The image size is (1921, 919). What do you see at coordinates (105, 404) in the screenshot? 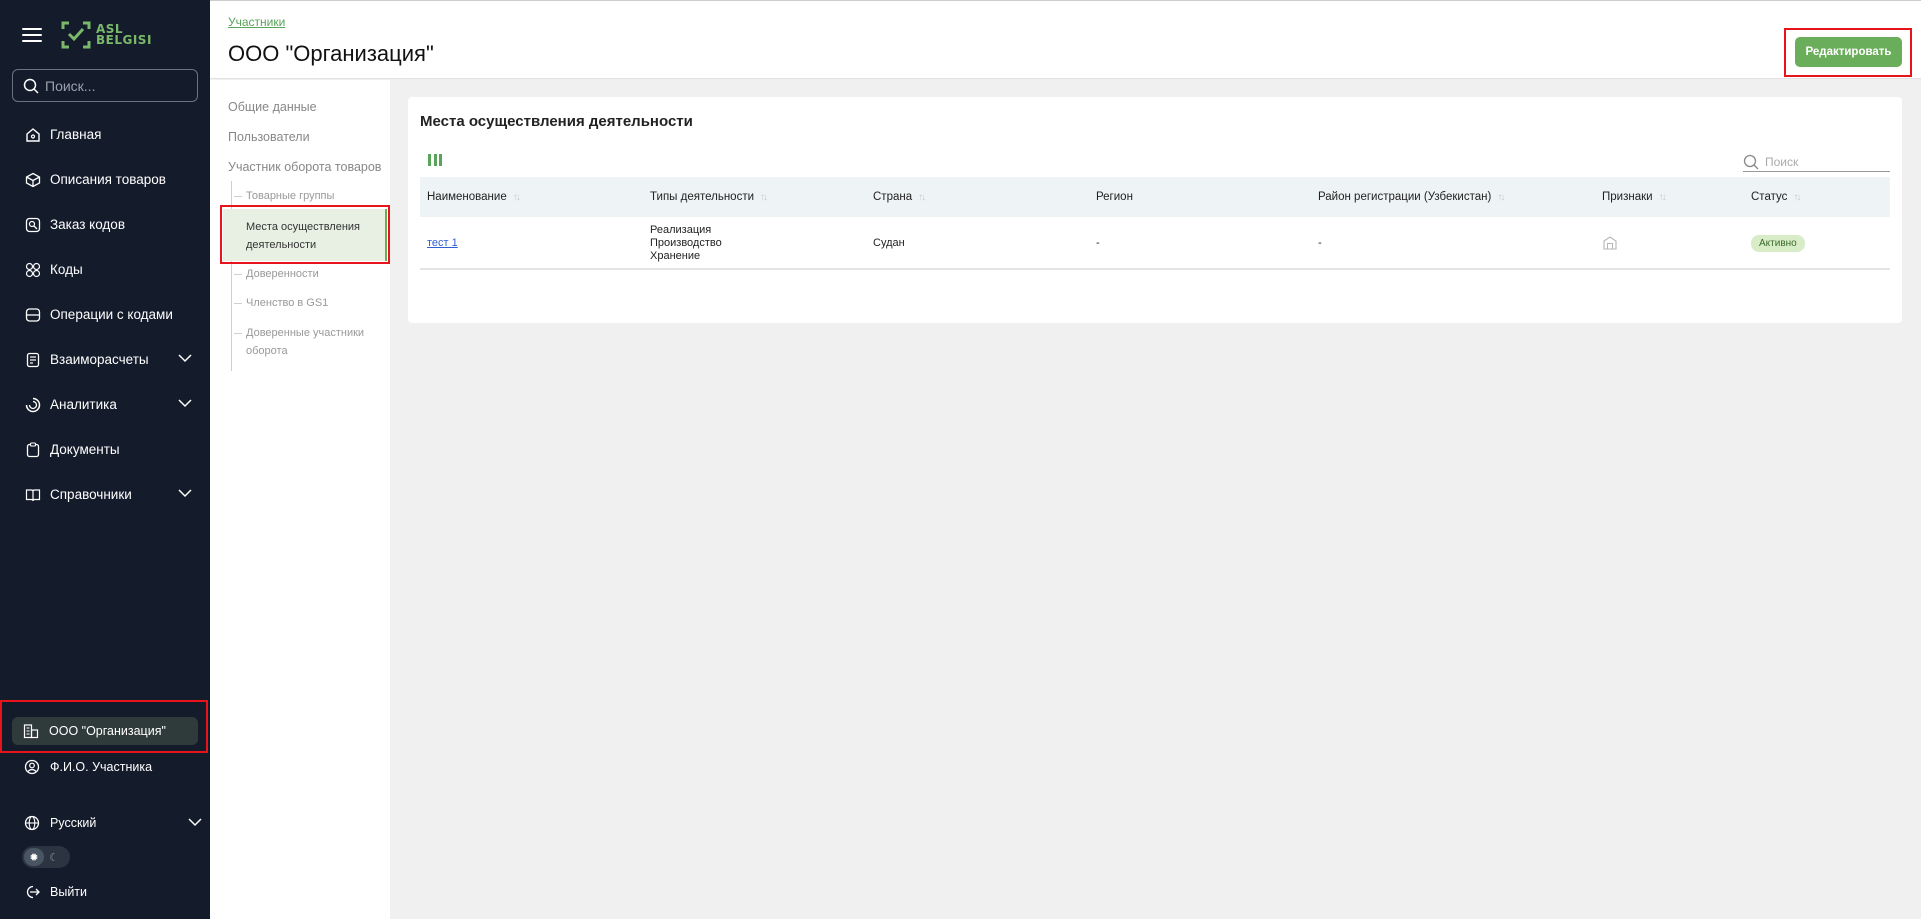
I see `sidebar-item-analytics: Аналитика` at bounding box center [105, 404].